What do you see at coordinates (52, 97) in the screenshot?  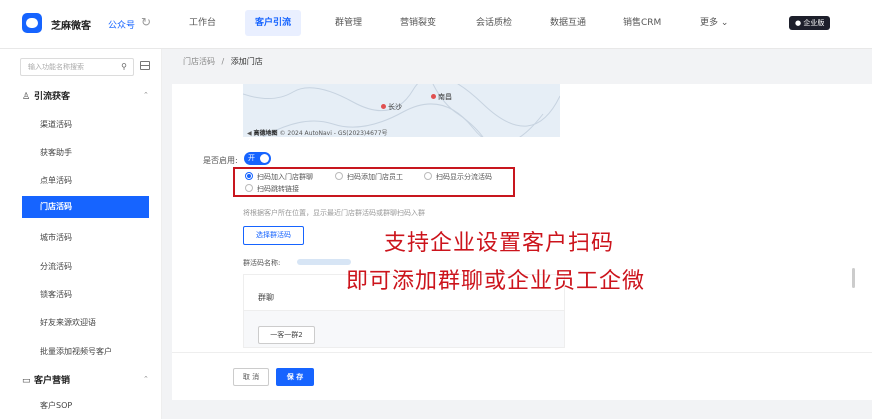 I see `sidebar-group-label: 引流获客` at bounding box center [52, 97].